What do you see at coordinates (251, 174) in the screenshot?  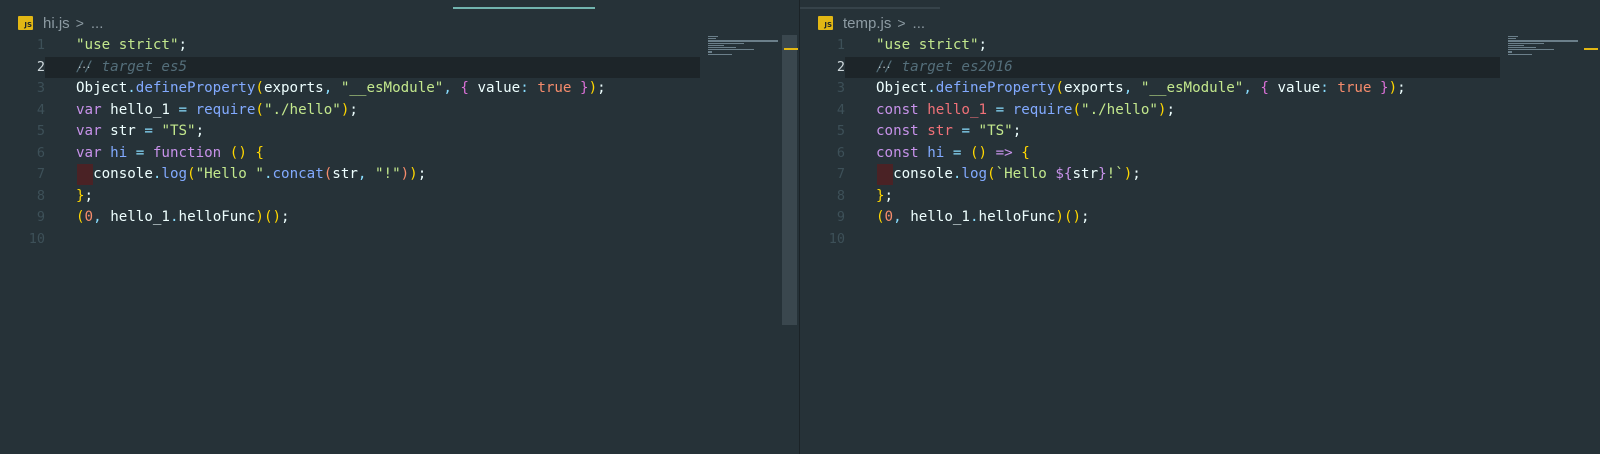 I see `code-text: console.log("Hello ".concat(str, "!"));` at bounding box center [251, 174].